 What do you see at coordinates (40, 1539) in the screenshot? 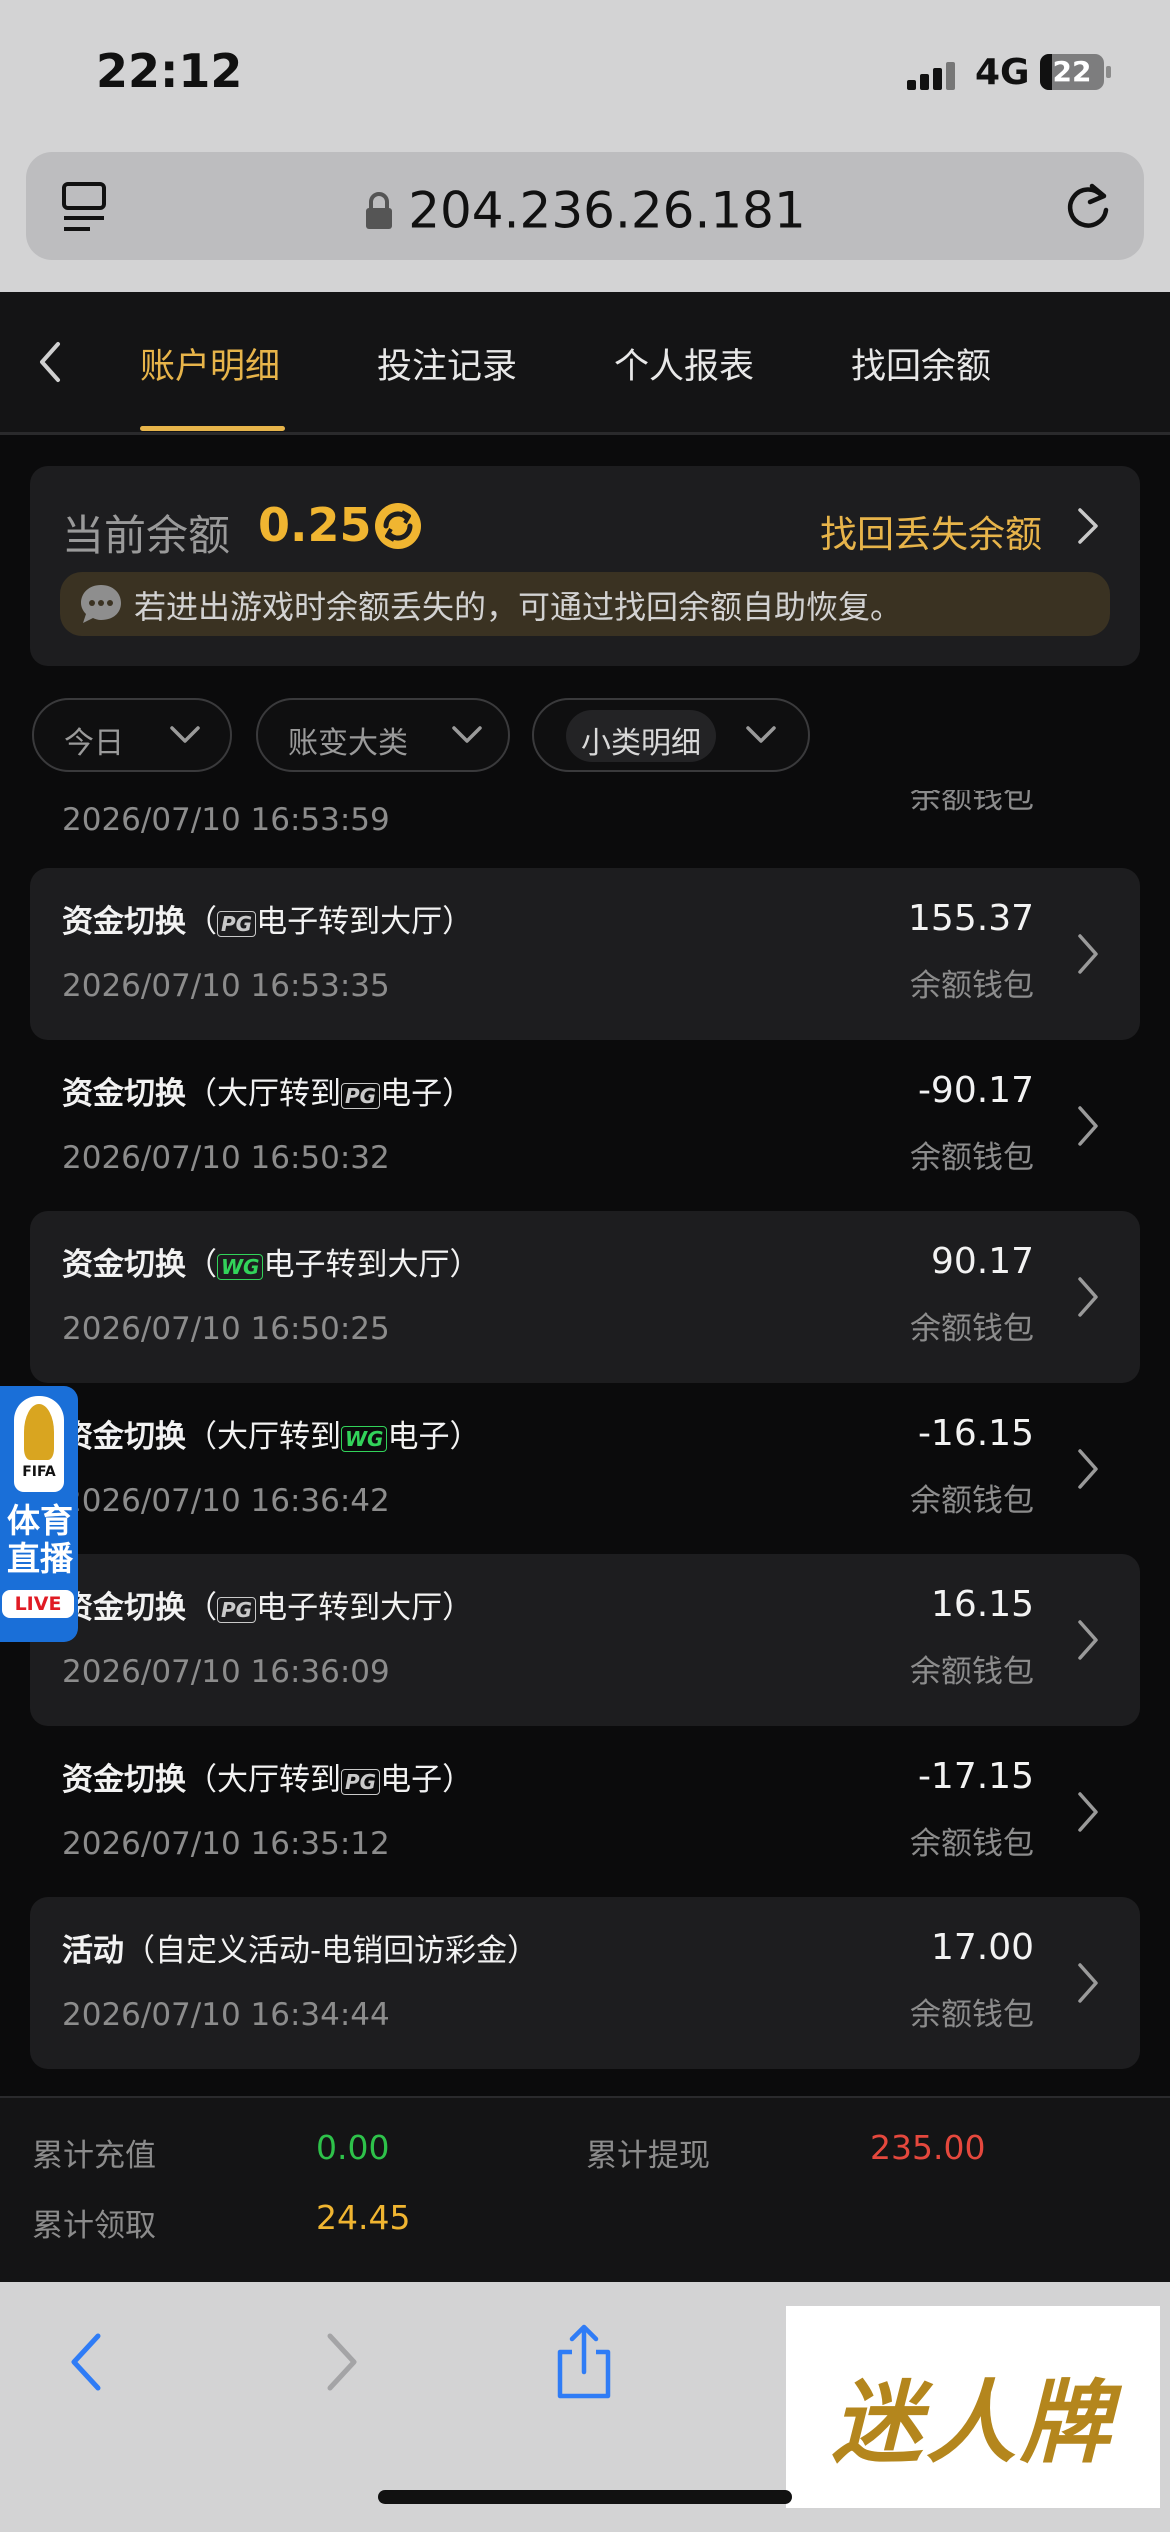
I see `sports-live-title: 体育直播` at bounding box center [40, 1539].